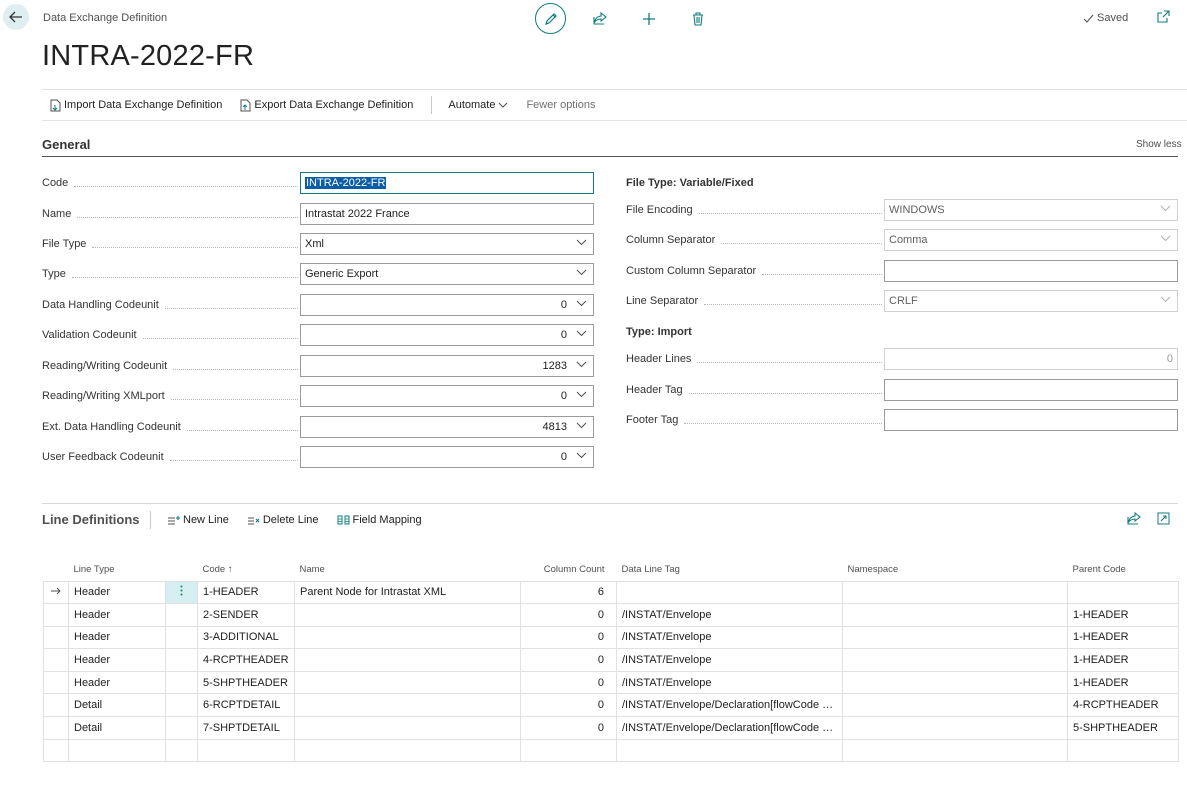  What do you see at coordinates (408, 569) in the screenshot?
I see `col-header-name: Name` at bounding box center [408, 569].